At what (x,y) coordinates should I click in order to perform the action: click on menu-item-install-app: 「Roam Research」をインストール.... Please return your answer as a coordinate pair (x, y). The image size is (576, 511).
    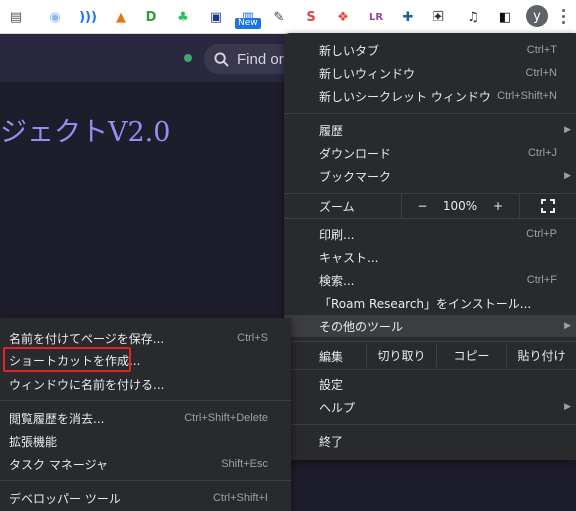
    Looking at the image, I should click on (430, 303).